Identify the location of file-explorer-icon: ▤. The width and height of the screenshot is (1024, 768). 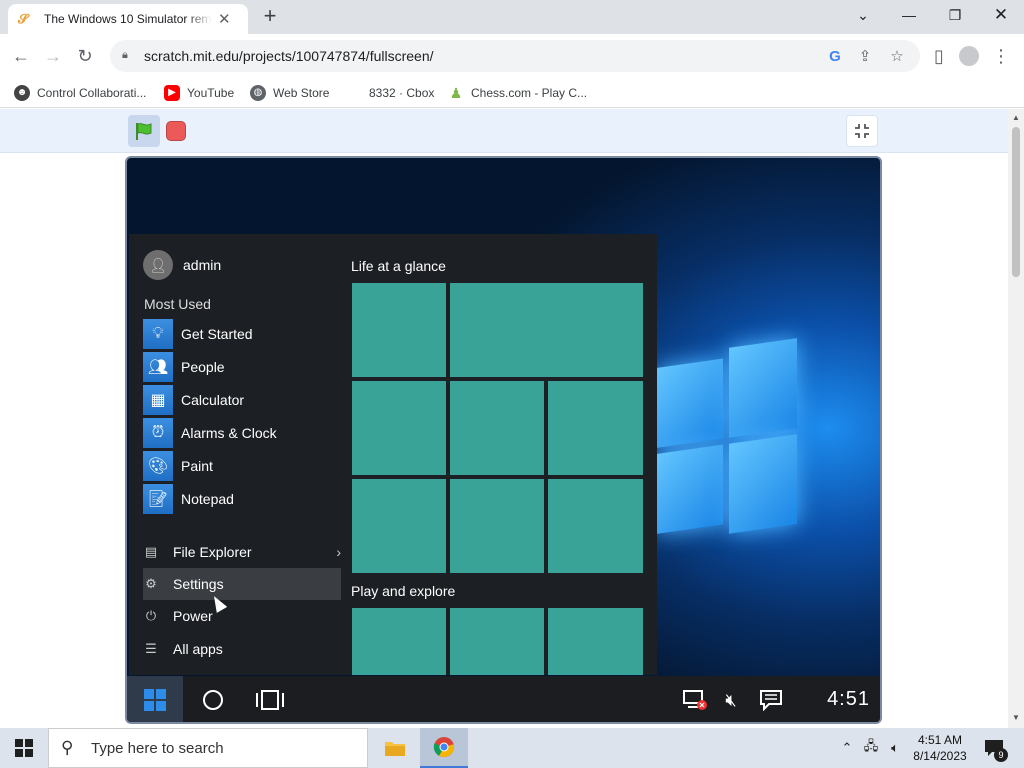
(151, 551).